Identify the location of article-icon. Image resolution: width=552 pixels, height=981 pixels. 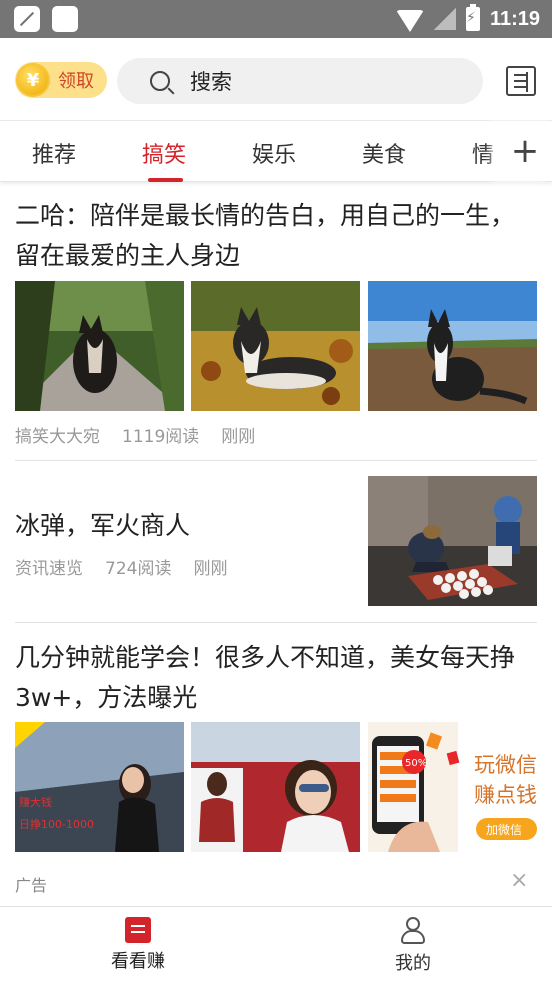
(138, 930).